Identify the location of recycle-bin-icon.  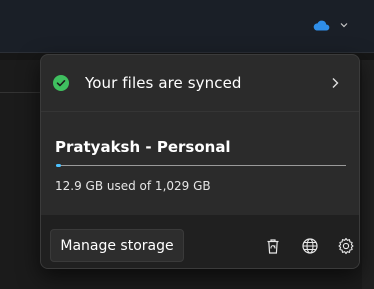
(273, 246).